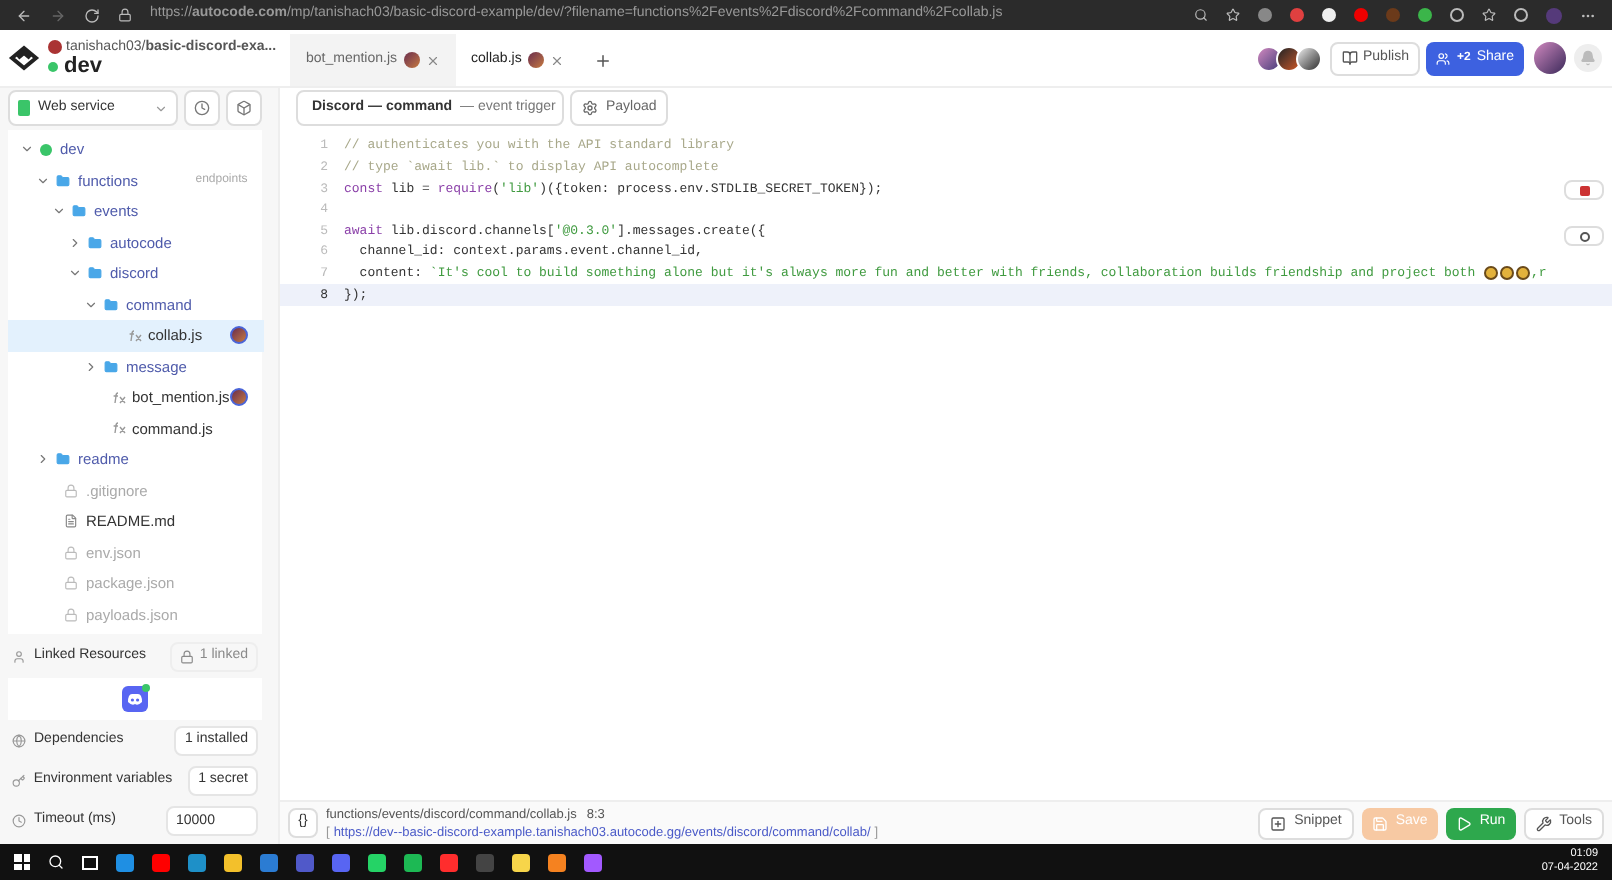  What do you see at coordinates (71, 521) in the screenshot?
I see `file-icon` at bounding box center [71, 521].